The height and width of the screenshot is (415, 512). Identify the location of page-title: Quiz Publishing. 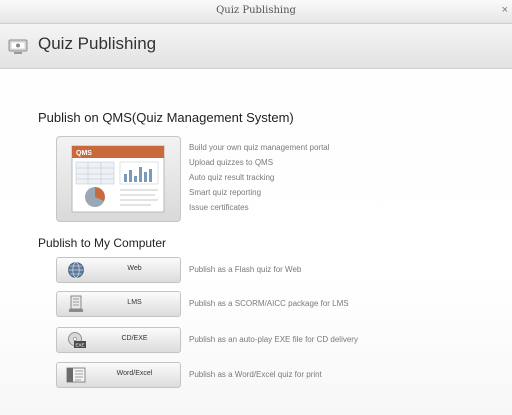
(97, 43).